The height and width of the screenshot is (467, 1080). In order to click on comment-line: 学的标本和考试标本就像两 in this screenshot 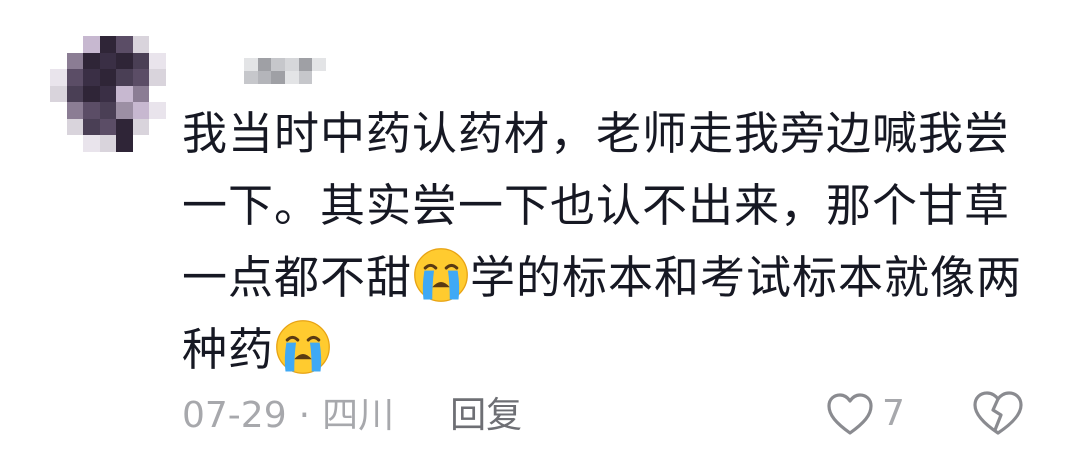, I will do `click(746, 277)`.